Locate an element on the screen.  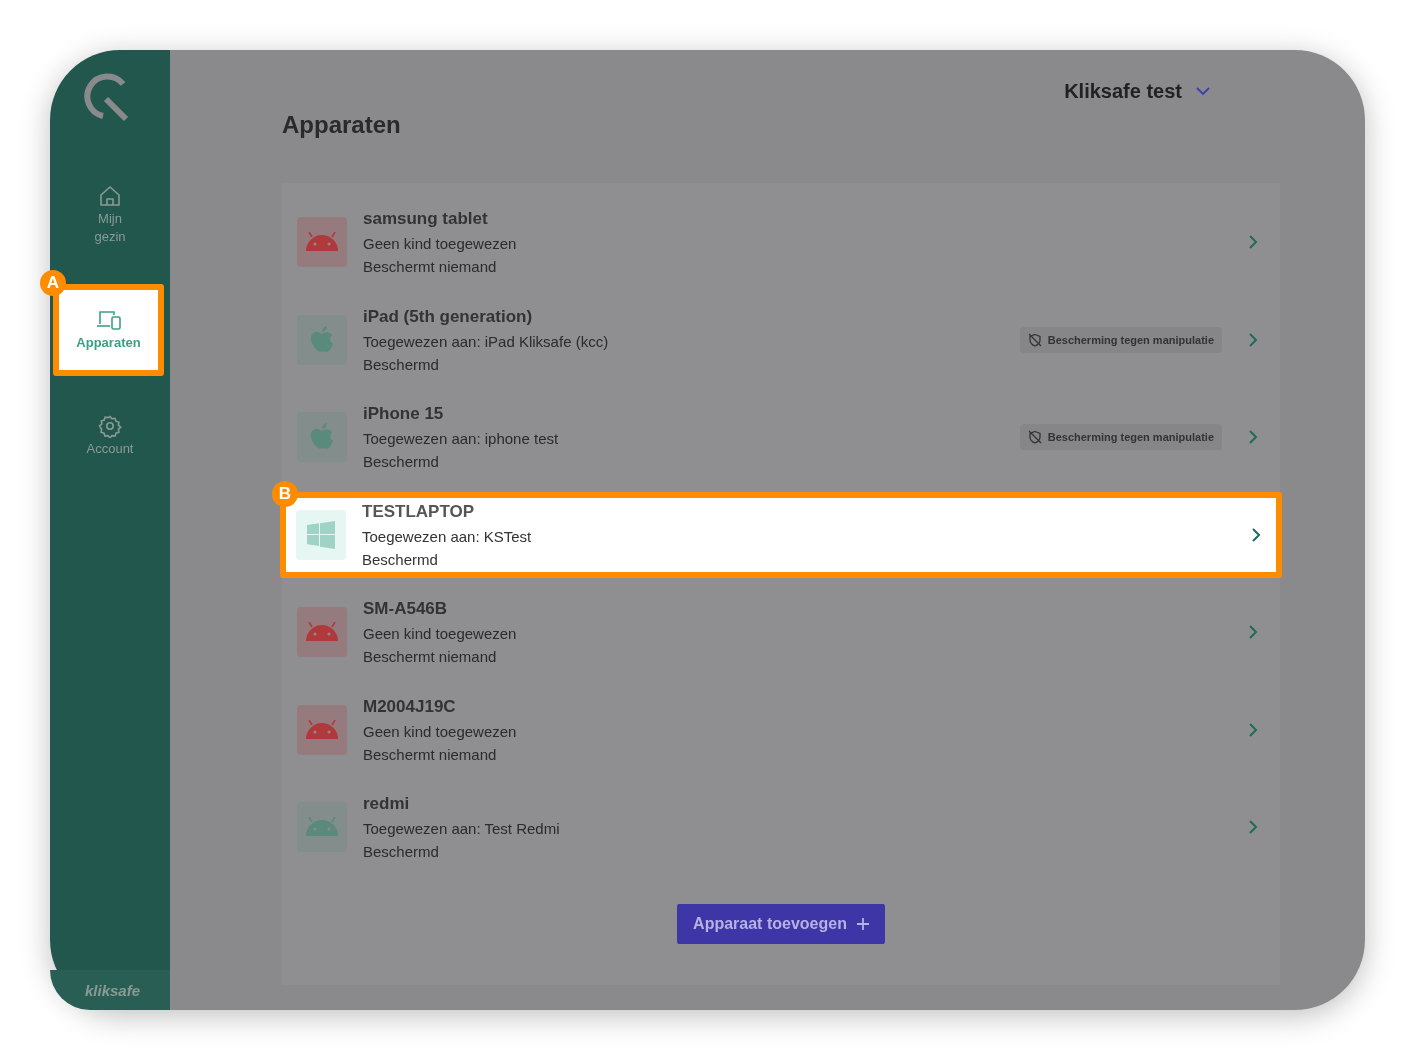
brand-wordmark: kliksafe is located at coordinates (113, 990).